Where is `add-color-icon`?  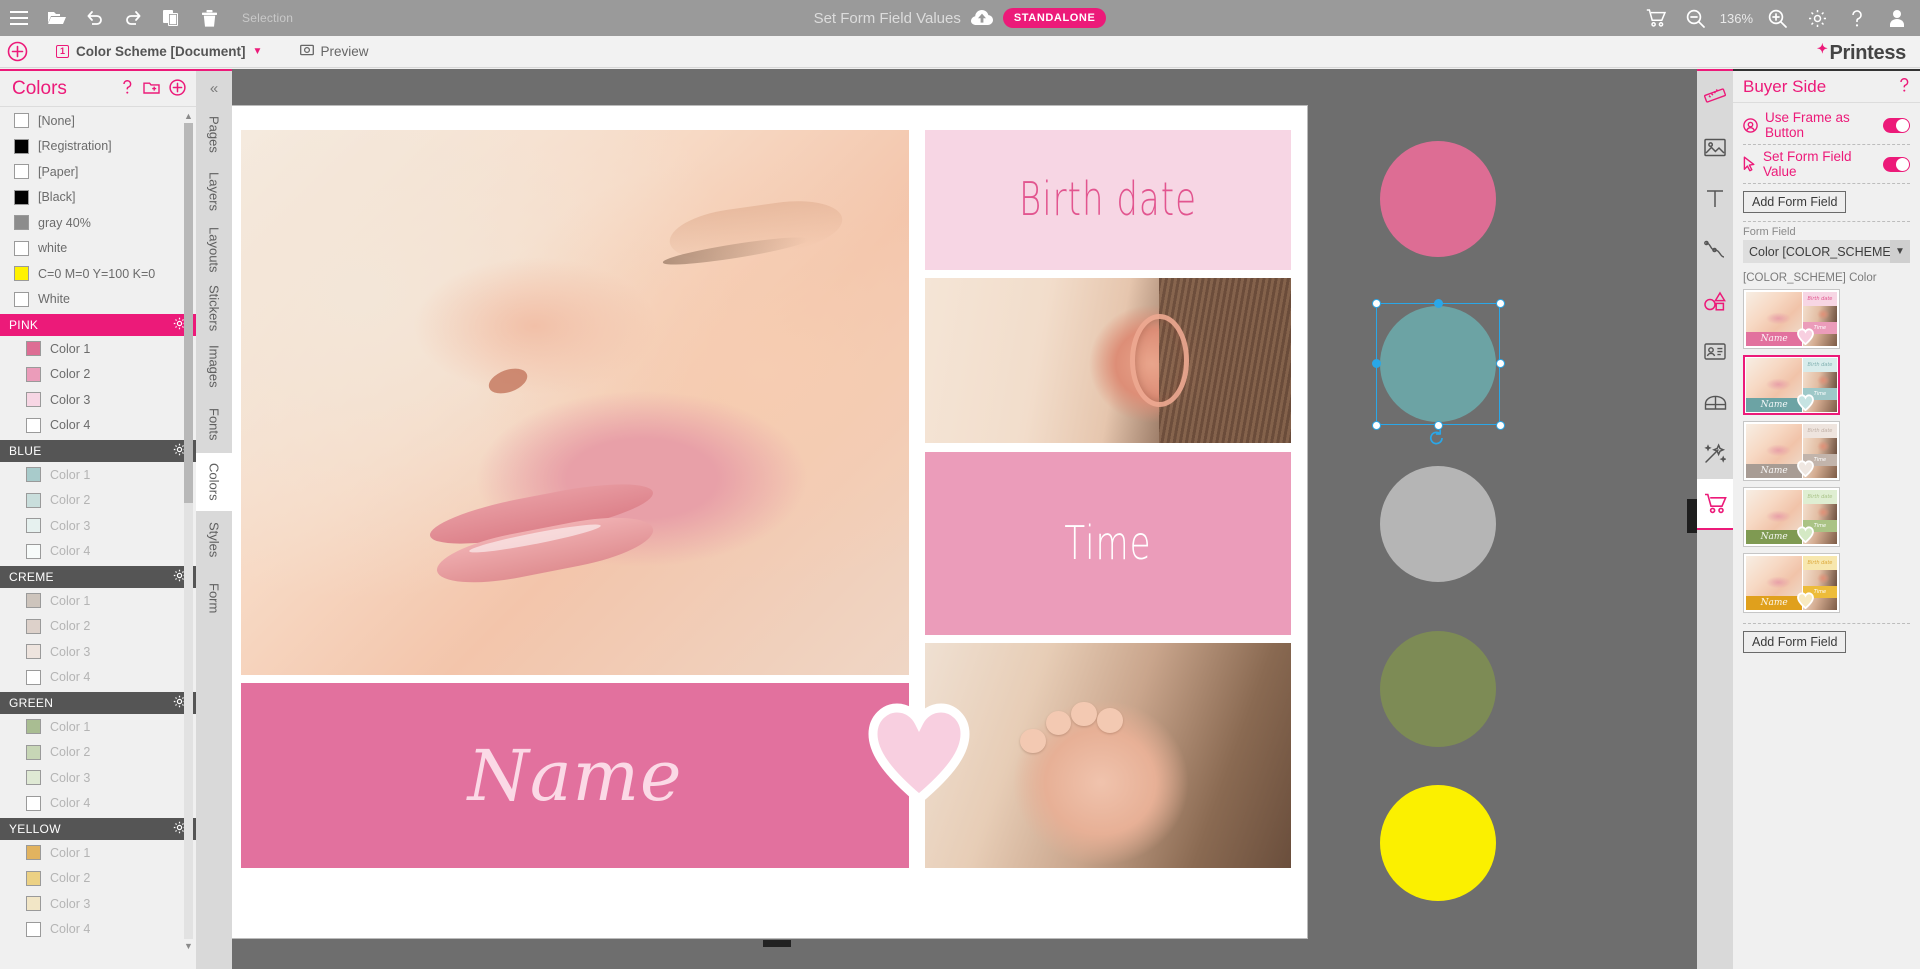
add-color-icon is located at coordinates (177, 88).